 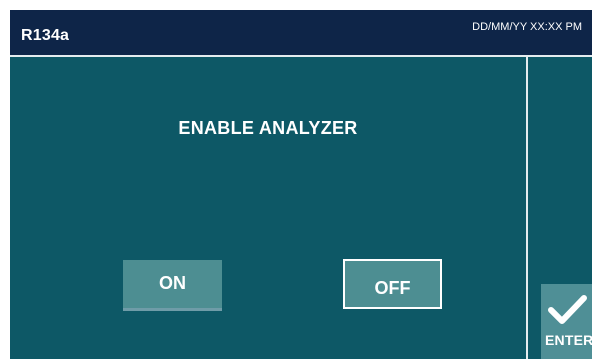 I want to click on off-button-label: OFF, so click(x=392, y=288).